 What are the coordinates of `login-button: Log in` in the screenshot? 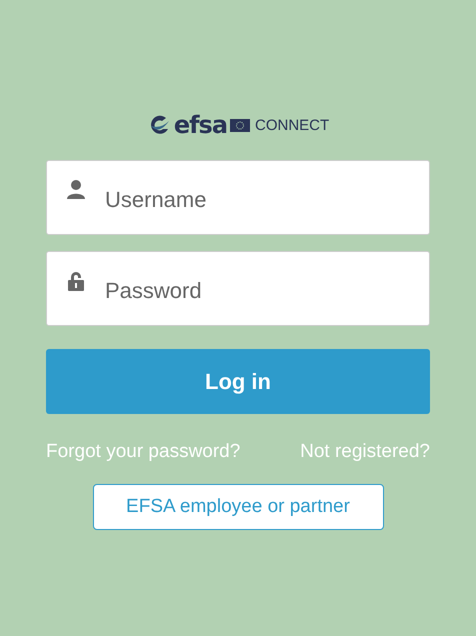 It's located at (238, 381).